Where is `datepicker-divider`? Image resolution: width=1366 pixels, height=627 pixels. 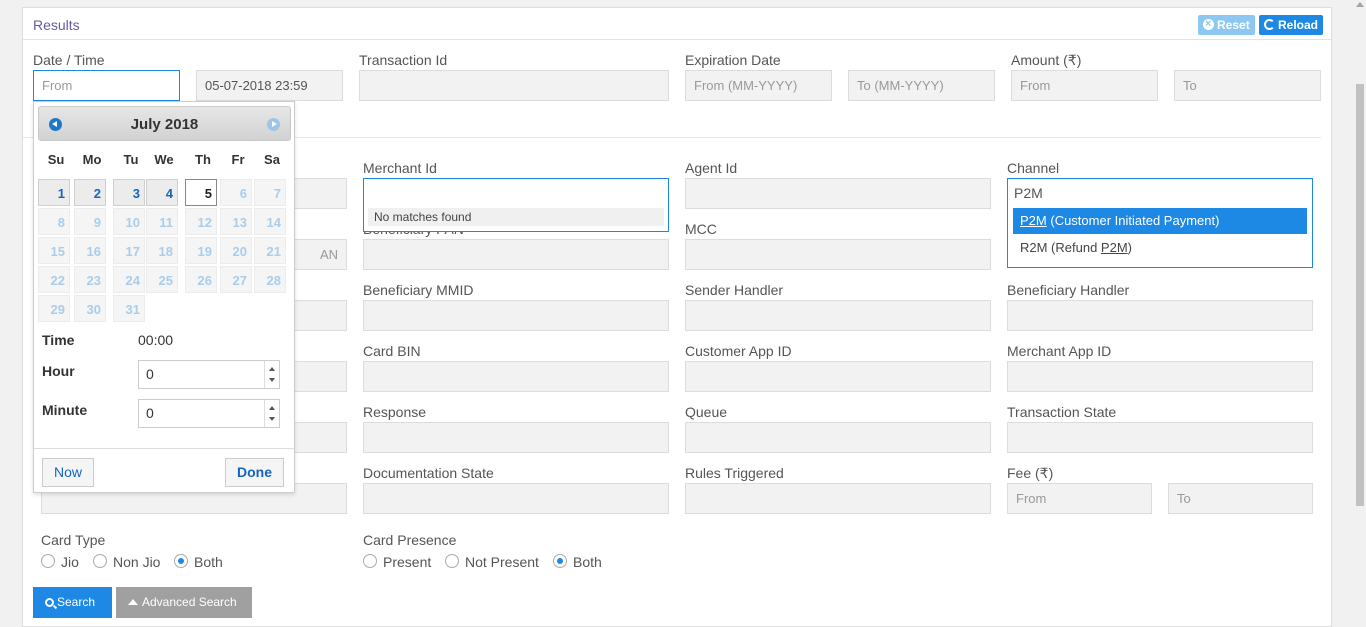
datepicker-divider is located at coordinates (164, 448).